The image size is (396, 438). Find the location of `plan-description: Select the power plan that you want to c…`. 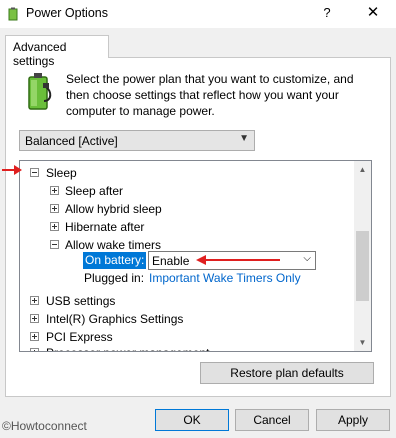

plan-description: Select the power plan that you want to c… is located at coordinates (210, 95).